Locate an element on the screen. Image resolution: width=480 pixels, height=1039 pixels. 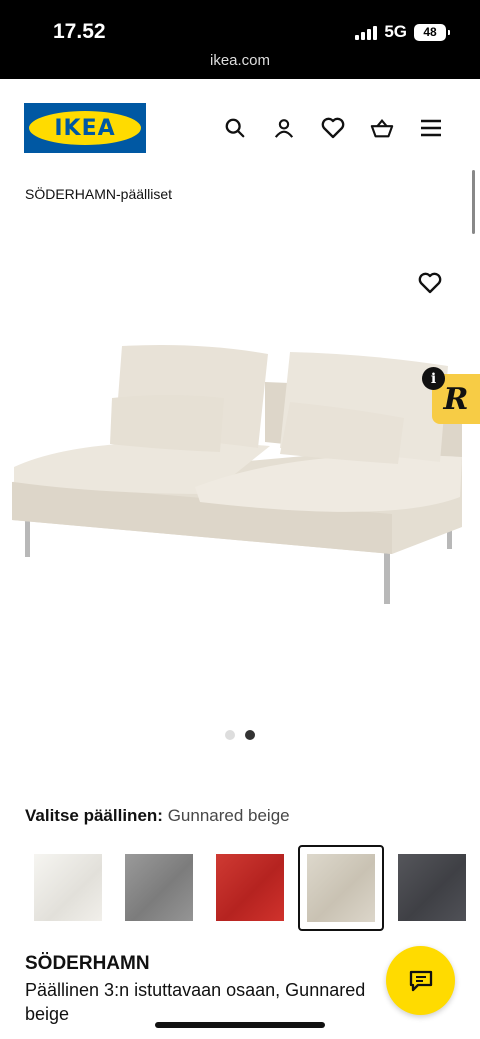
cover-swatches is located at coordinates (252, 888).